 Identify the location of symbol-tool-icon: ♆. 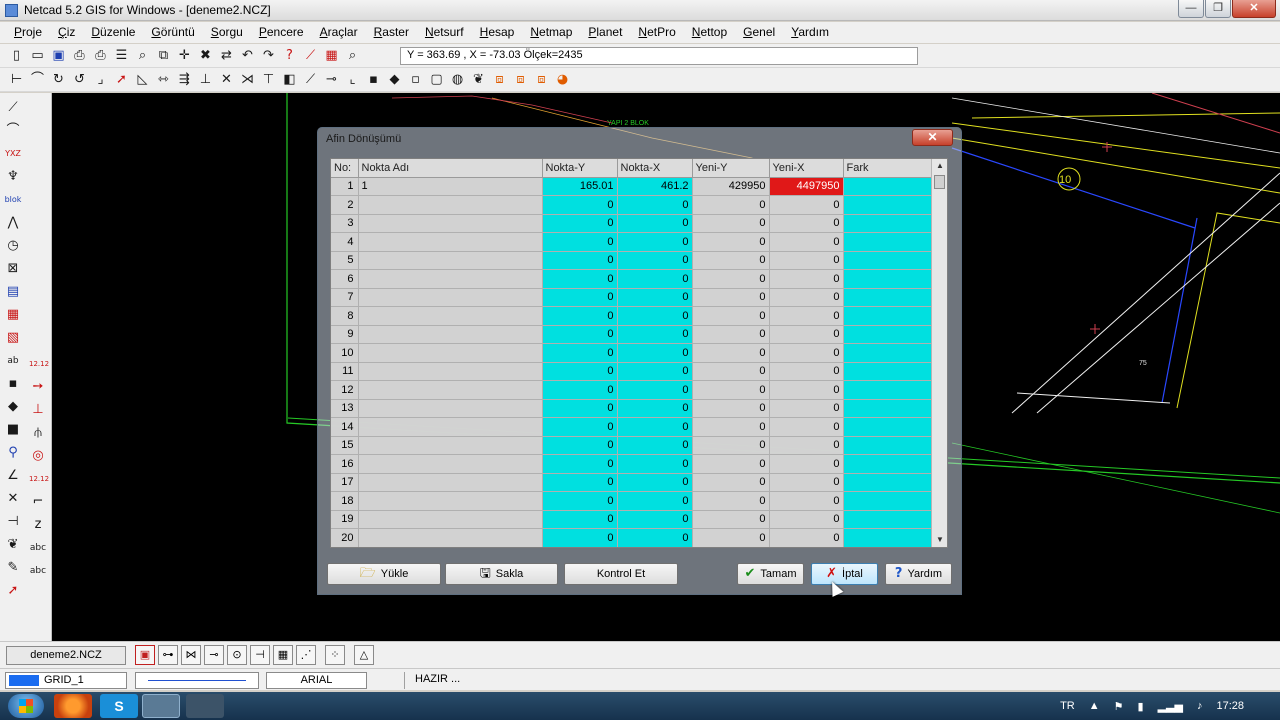
(13, 178).